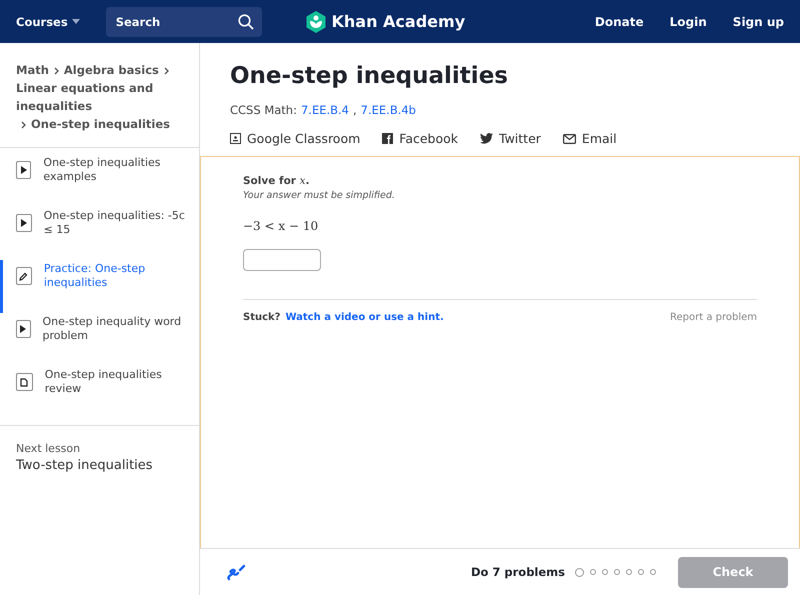 This screenshot has height=595, width=800. I want to click on lesson-item: One-step inequality word problem, so click(99, 339).